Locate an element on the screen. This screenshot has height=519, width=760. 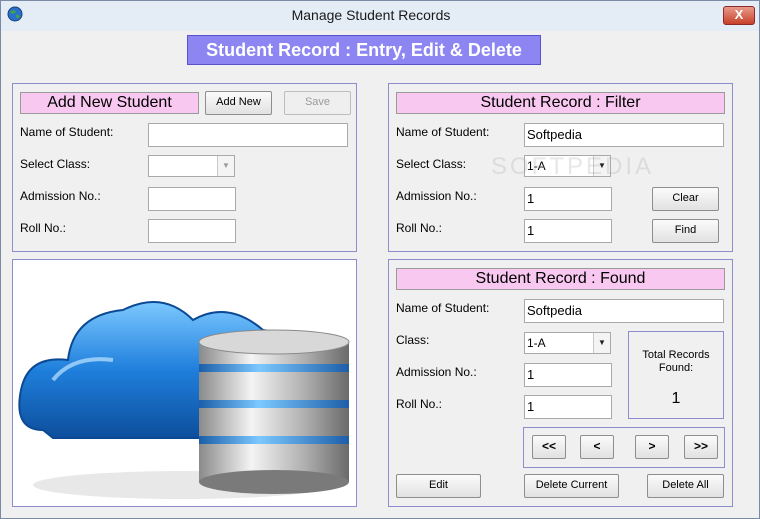
filter-name-input: Softpedia is located at coordinates (624, 135).